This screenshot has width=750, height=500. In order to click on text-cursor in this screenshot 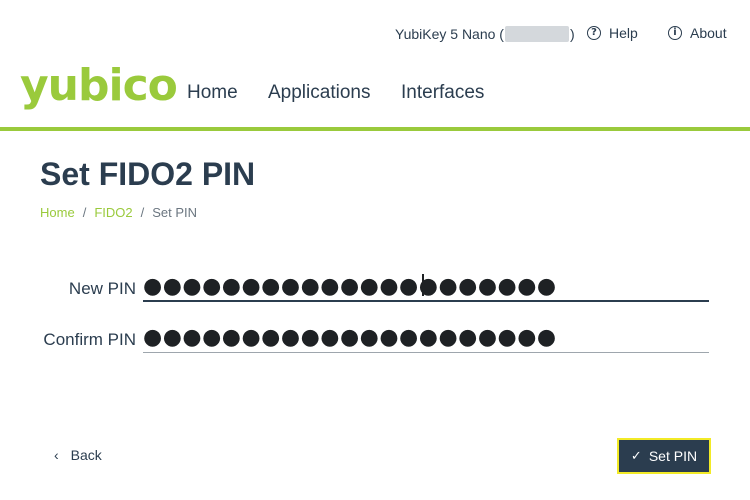, I will do `click(423, 285)`.